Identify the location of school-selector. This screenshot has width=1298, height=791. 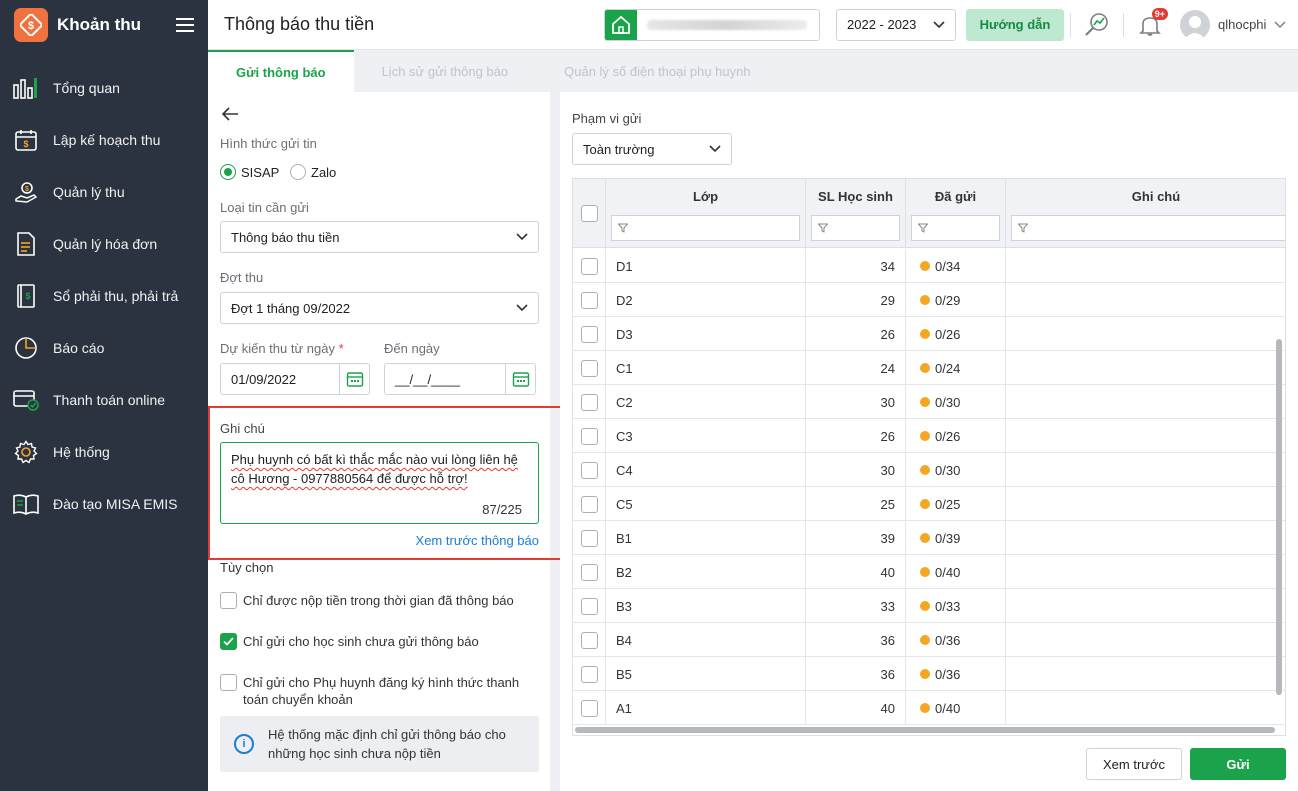
(712, 24).